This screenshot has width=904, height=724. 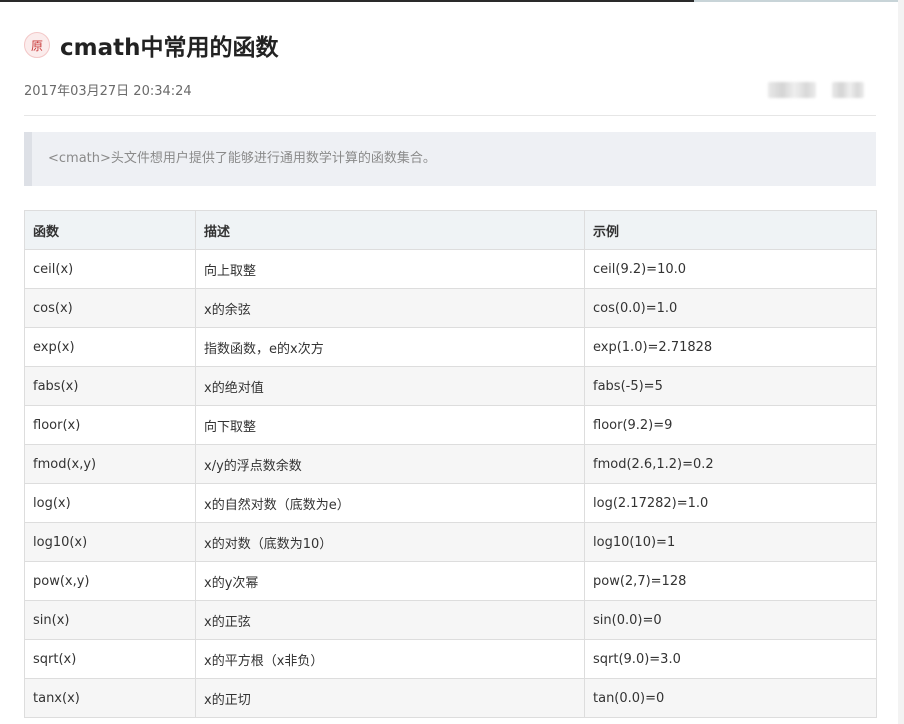 What do you see at coordinates (792, 90) in the screenshot?
I see `blurred-author-info` at bounding box center [792, 90].